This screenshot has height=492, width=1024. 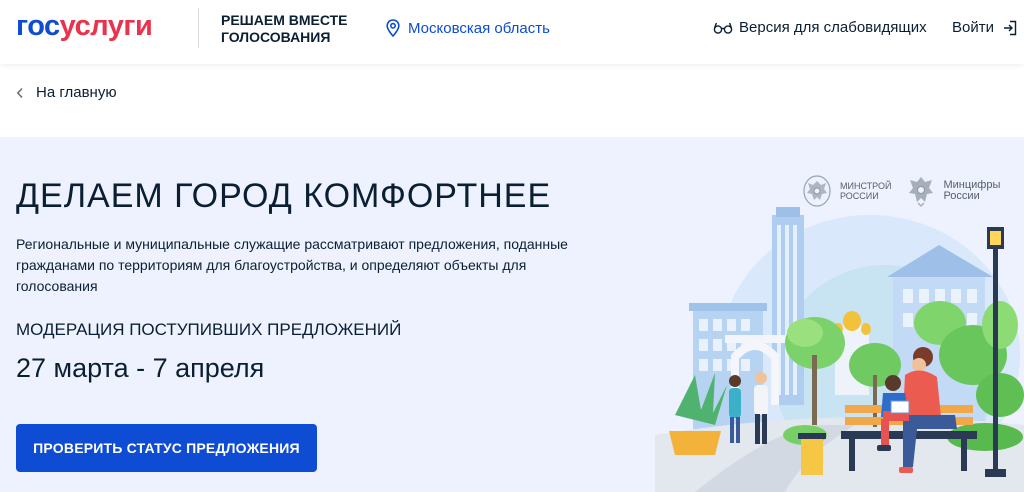 I want to click on stage-title: МОДЕРАЦИЯ ПОСТУПИВШИХ ПРЕДЛОЖЕНИЙ, so click(x=209, y=329).